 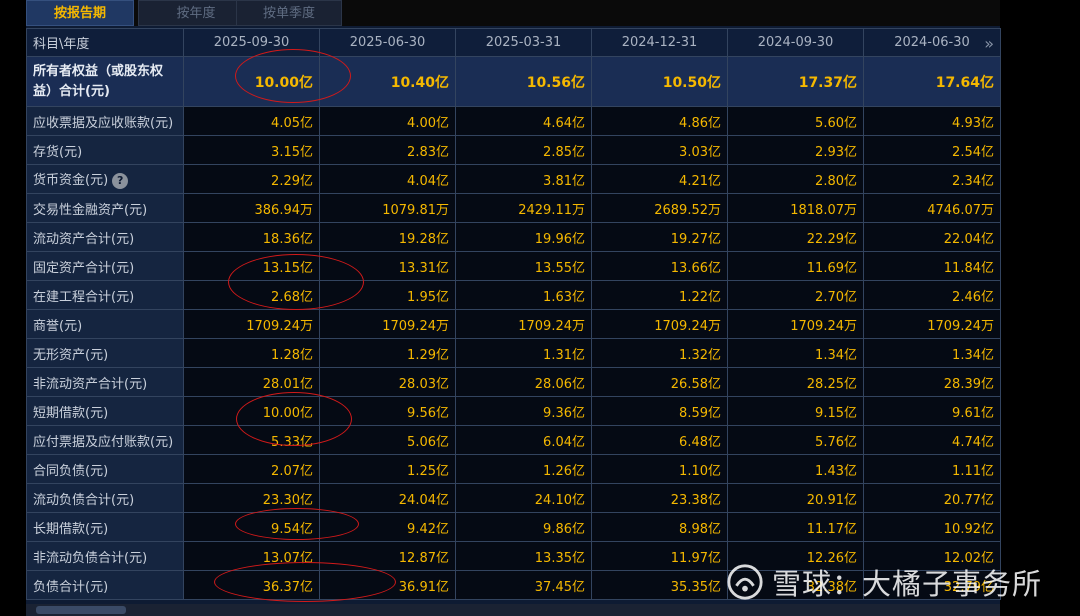 What do you see at coordinates (659, 556) in the screenshot?
I see `table-cell: 11.97亿` at bounding box center [659, 556].